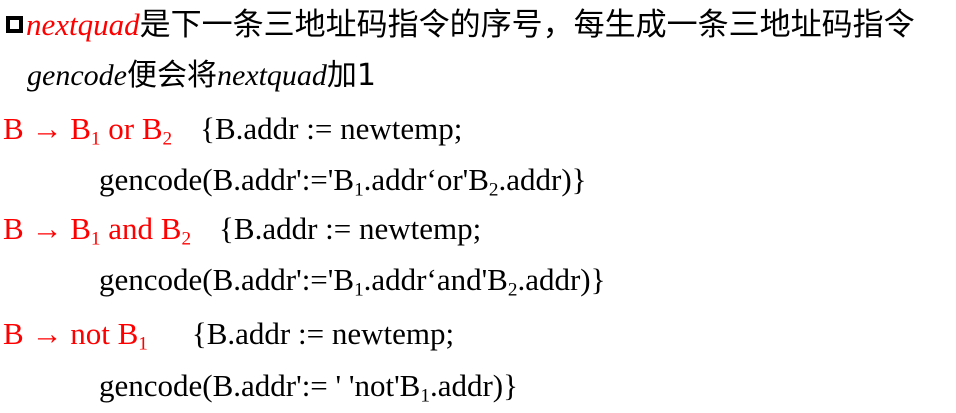 This screenshot has height=413, width=956. I want to click on not-operator: not, so click(90, 333).